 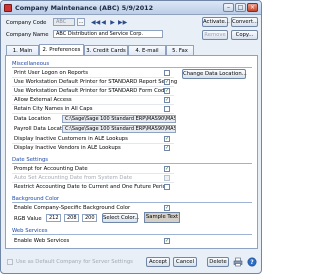 What do you see at coordinates (32, 119) in the screenshot?
I see `data-location-label: Data Location` at bounding box center [32, 119].